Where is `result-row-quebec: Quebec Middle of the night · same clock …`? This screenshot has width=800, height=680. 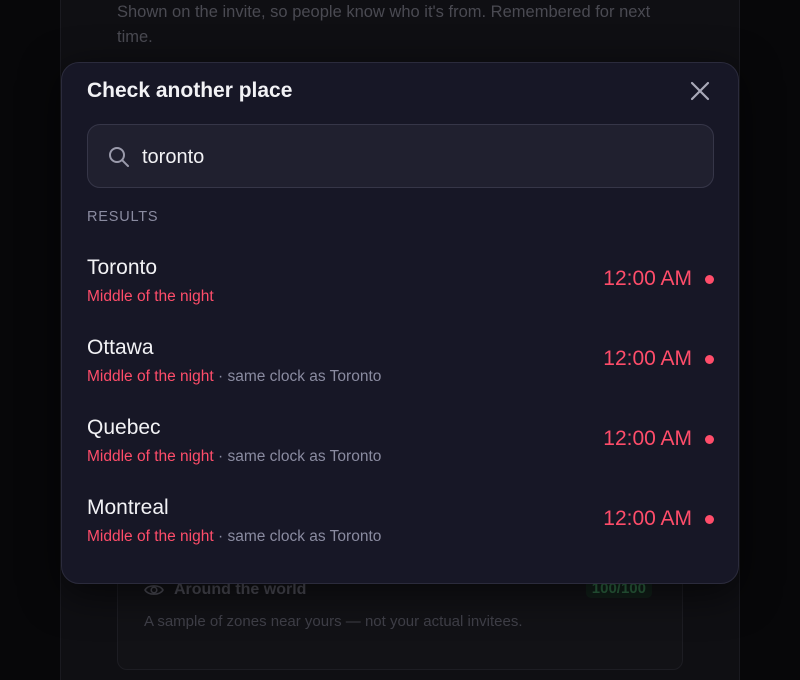 result-row-quebec: Quebec Middle of the night · same clock … is located at coordinates (400, 452).